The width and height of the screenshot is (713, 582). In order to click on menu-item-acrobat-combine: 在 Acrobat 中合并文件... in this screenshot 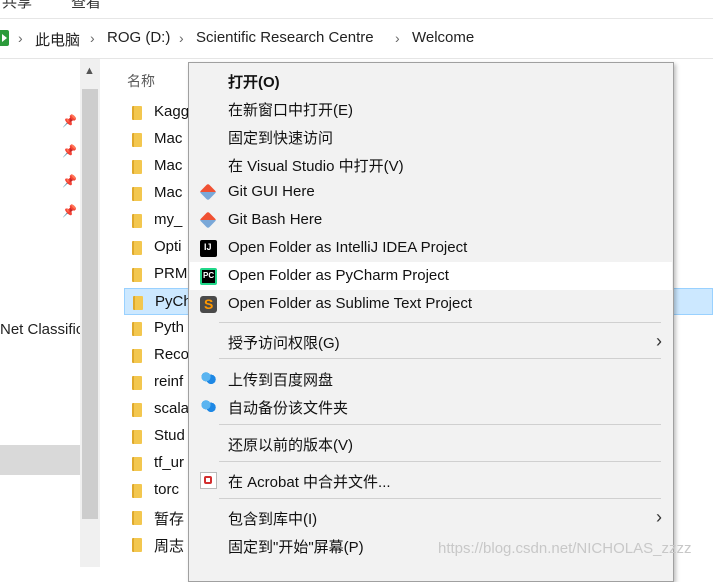, I will do `click(431, 480)`.